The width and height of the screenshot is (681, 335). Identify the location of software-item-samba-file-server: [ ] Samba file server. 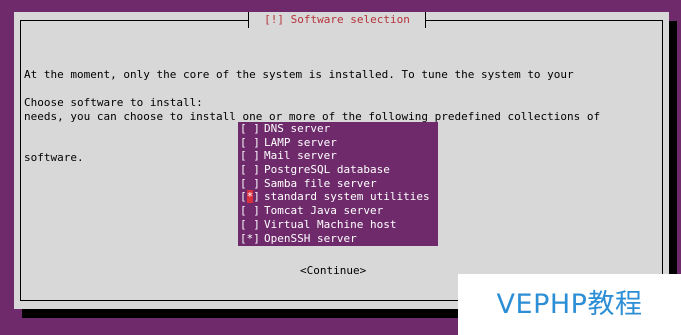
(338, 184).